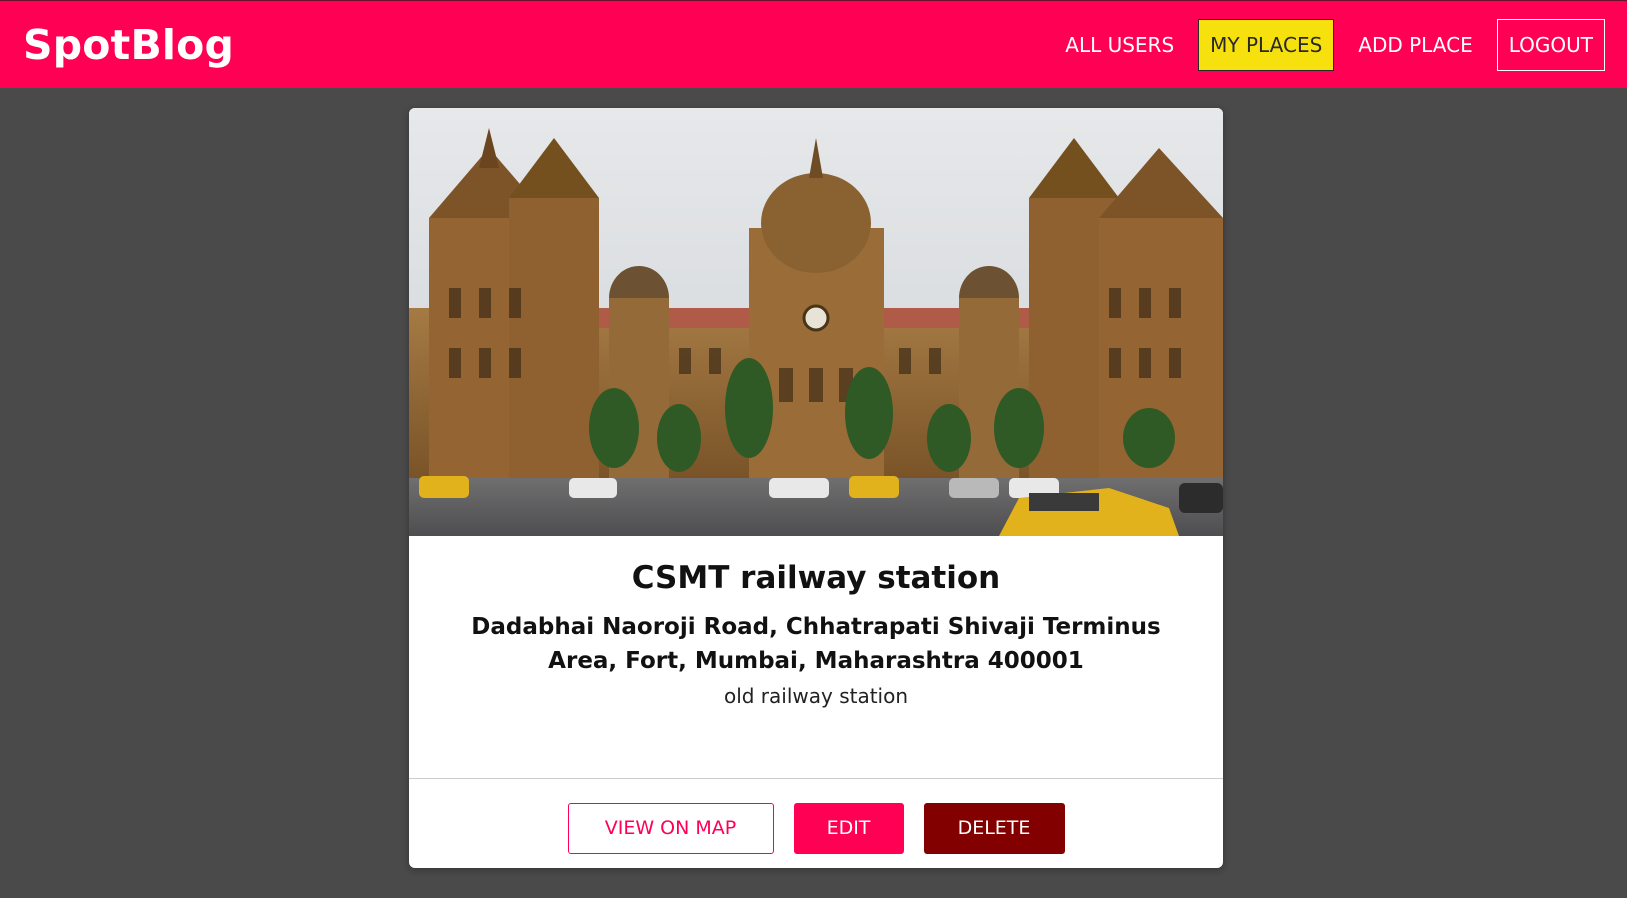 Image resolution: width=1627 pixels, height=898 pixels. Describe the element at coordinates (994, 828) in the screenshot. I see `delete-button: DELETE` at that location.